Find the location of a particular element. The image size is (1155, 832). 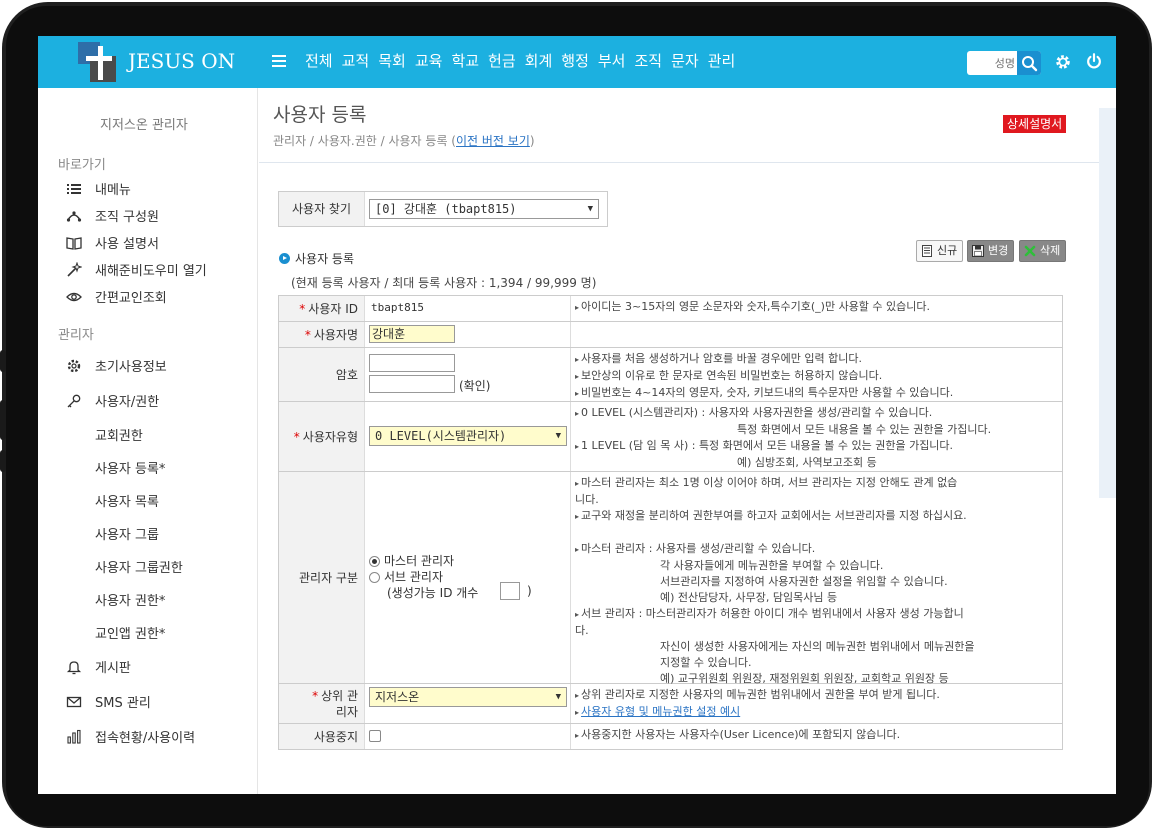

new-button: 신규 is located at coordinates (940, 251).